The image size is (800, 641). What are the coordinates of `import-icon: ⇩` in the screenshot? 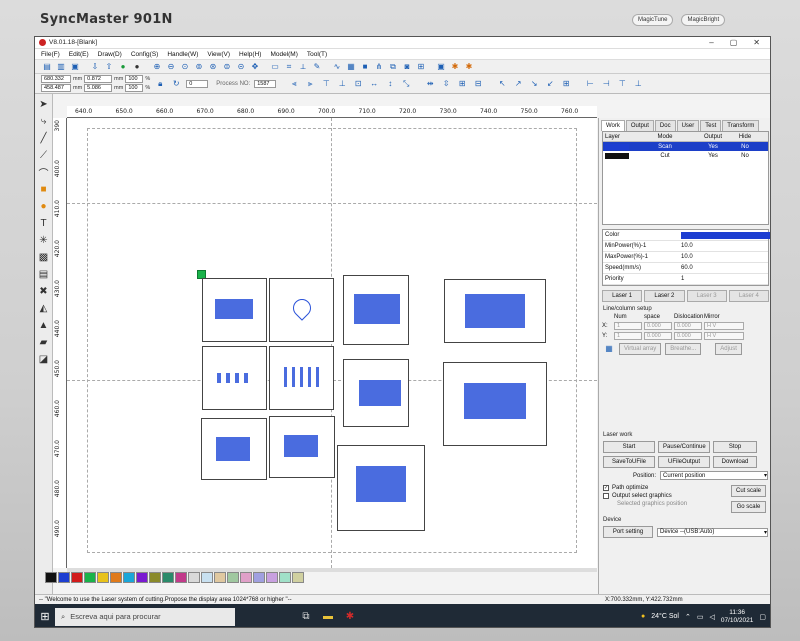 It's located at (95, 66).